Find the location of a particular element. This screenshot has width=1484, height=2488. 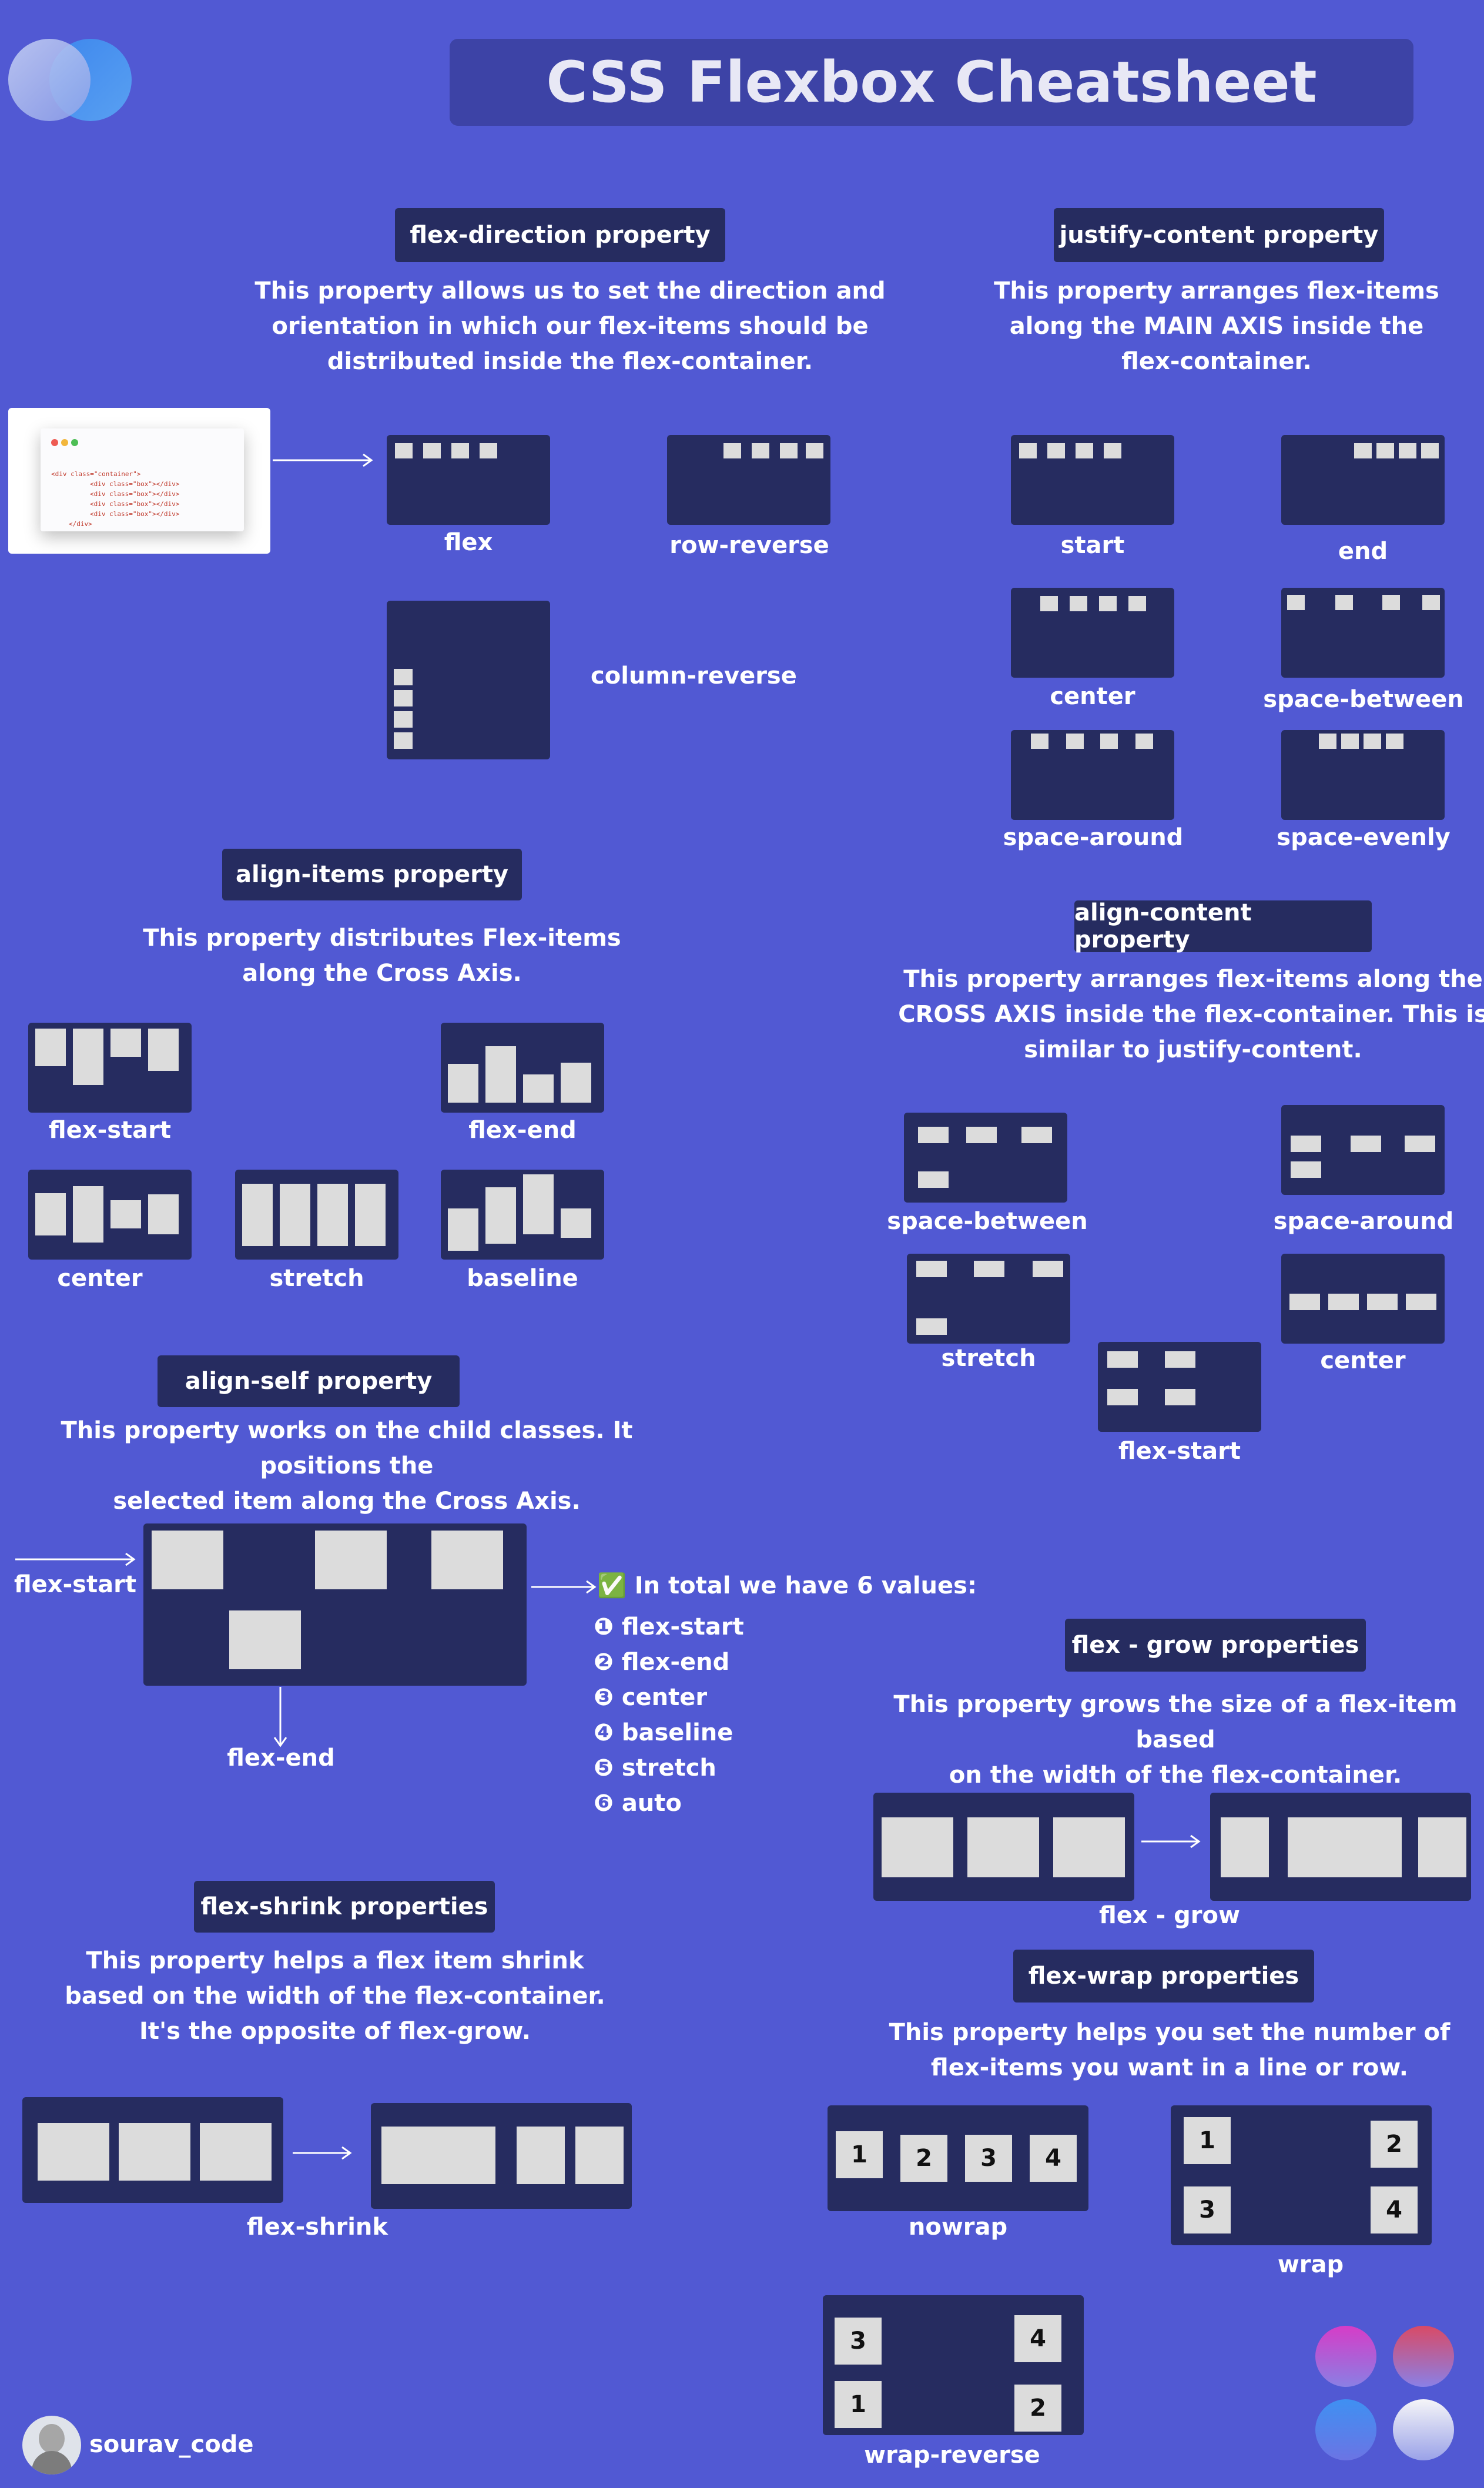

demo-nowrap: 1 2 3 4 is located at coordinates (958, 2158).